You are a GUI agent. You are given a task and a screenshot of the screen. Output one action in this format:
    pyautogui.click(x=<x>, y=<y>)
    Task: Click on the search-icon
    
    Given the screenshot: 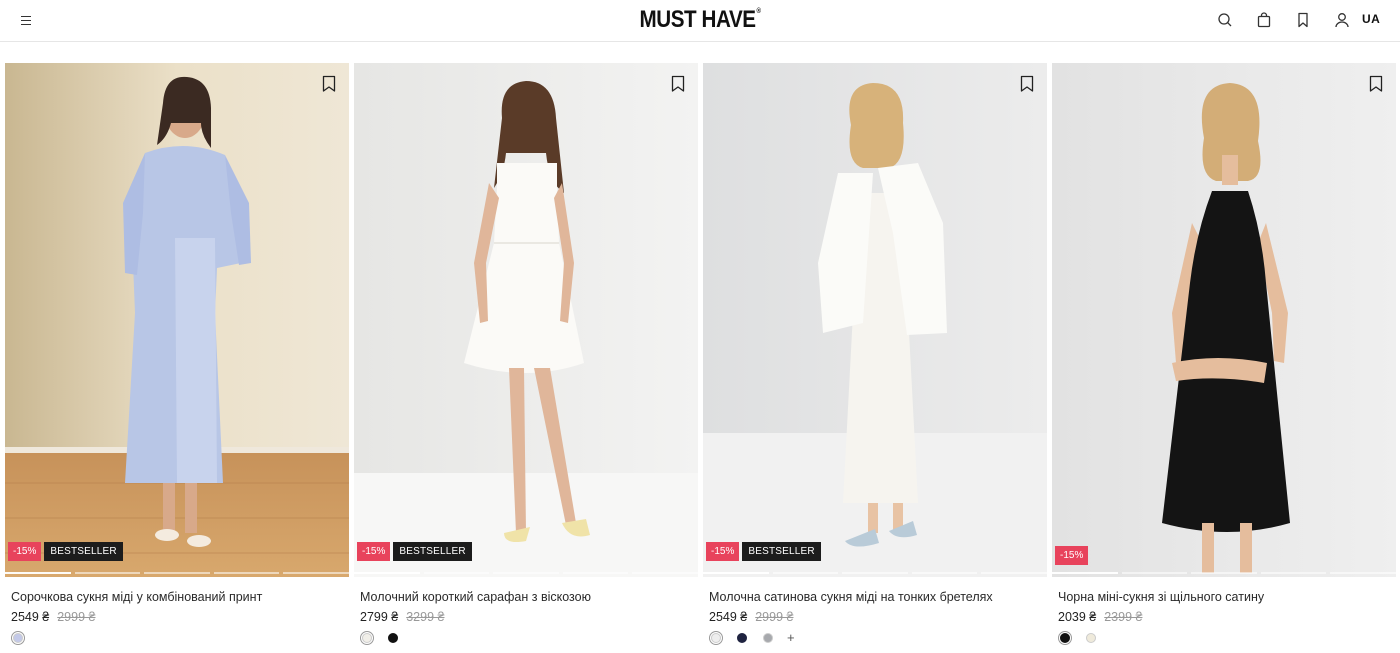 What is the action you would take?
    pyautogui.click(x=1225, y=20)
    